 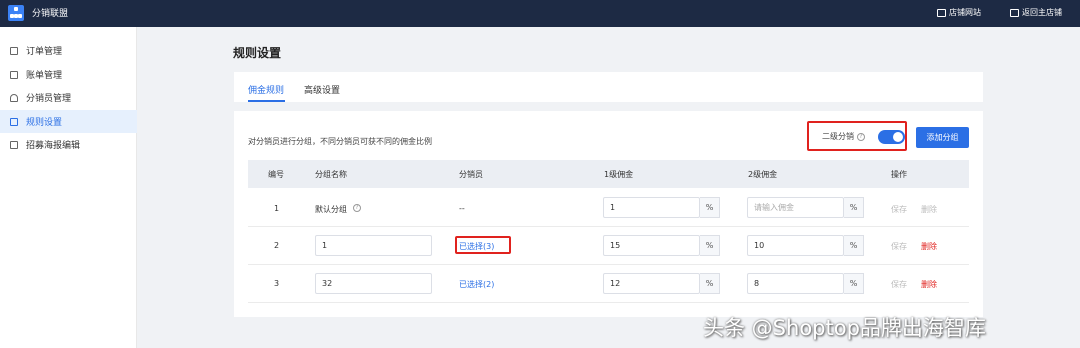 What do you see at coordinates (325, 245) in the screenshot?
I see `row2-name-value: 1` at bounding box center [325, 245].